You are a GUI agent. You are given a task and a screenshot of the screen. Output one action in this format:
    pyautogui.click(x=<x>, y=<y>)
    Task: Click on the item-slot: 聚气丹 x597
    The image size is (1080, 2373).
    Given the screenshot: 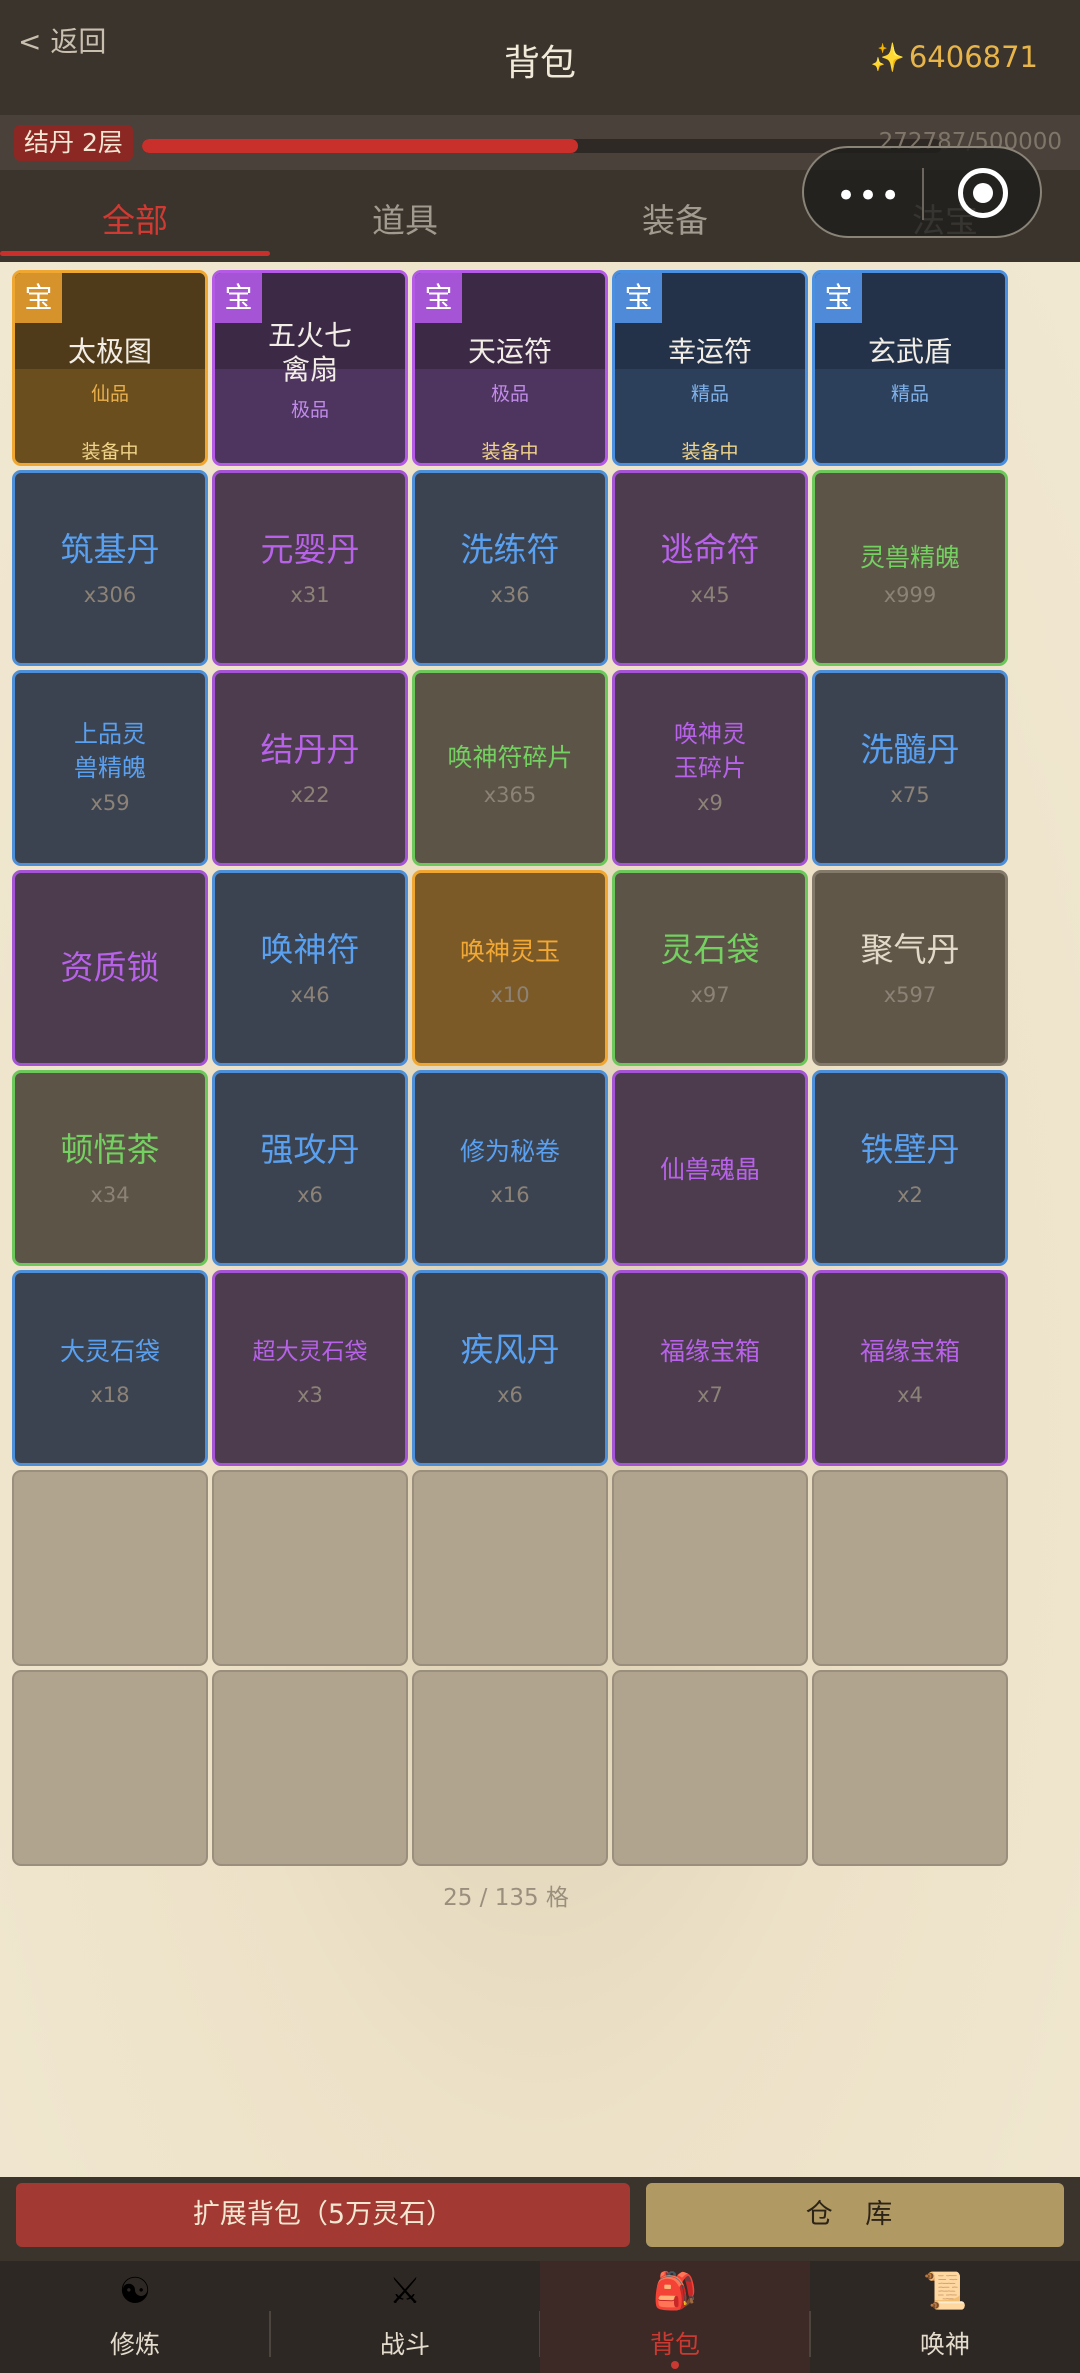 What is the action you would take?
    pyautogui.click(x=910, y=968)
    